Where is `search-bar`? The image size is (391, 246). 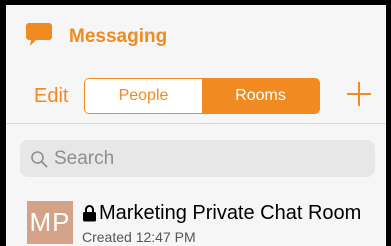
search-bar is located at coordinates (197, 158).